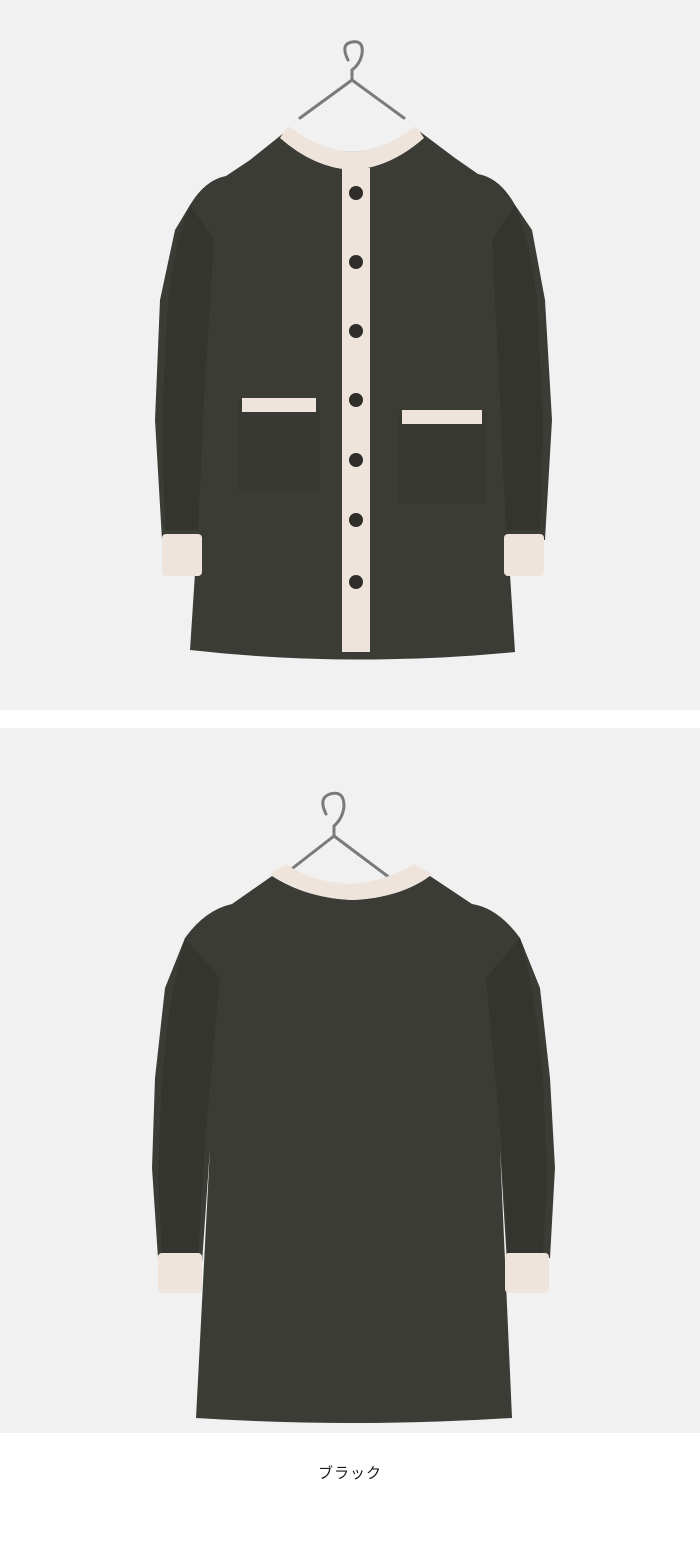 The image size is (700, 1541). Describe the element at coordinates (350, 1487) in the screenshot. I see `caption-area: ブラック` at that location.